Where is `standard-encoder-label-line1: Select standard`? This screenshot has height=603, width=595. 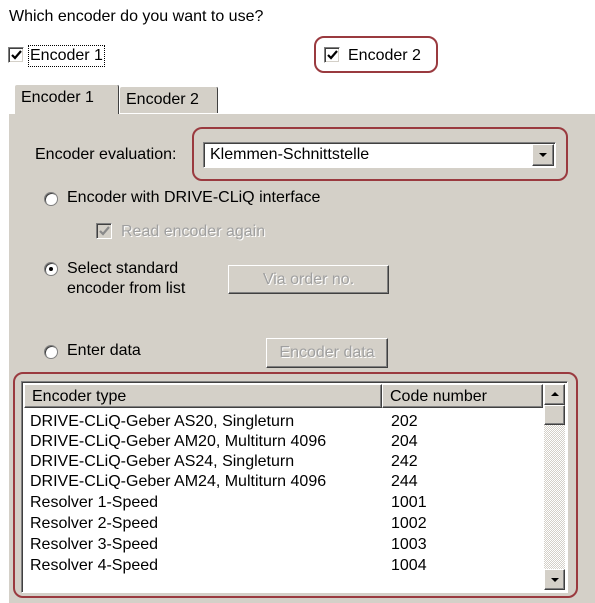
standard-encoder-label-line1: Select standard is located at coordinates (123, 268).